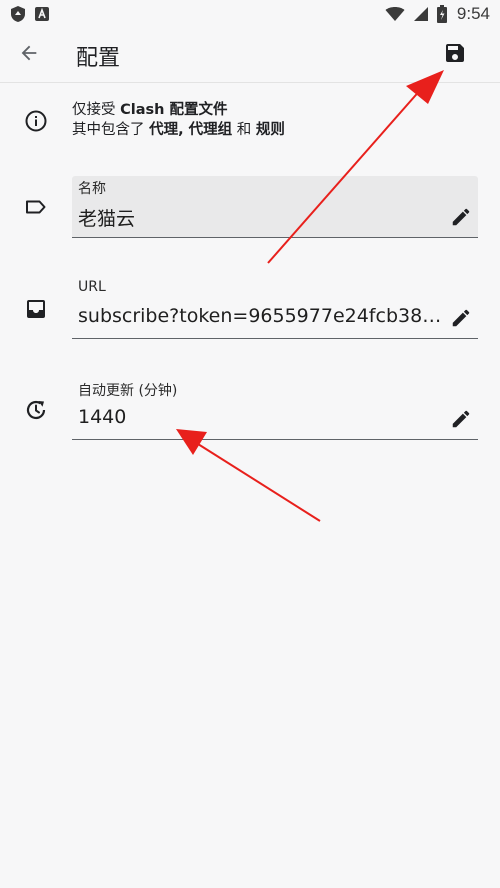  What do you see at coordinates (395, 14) in the screenshot?
I see `wifi-icon` at bounding box center [395, 14].